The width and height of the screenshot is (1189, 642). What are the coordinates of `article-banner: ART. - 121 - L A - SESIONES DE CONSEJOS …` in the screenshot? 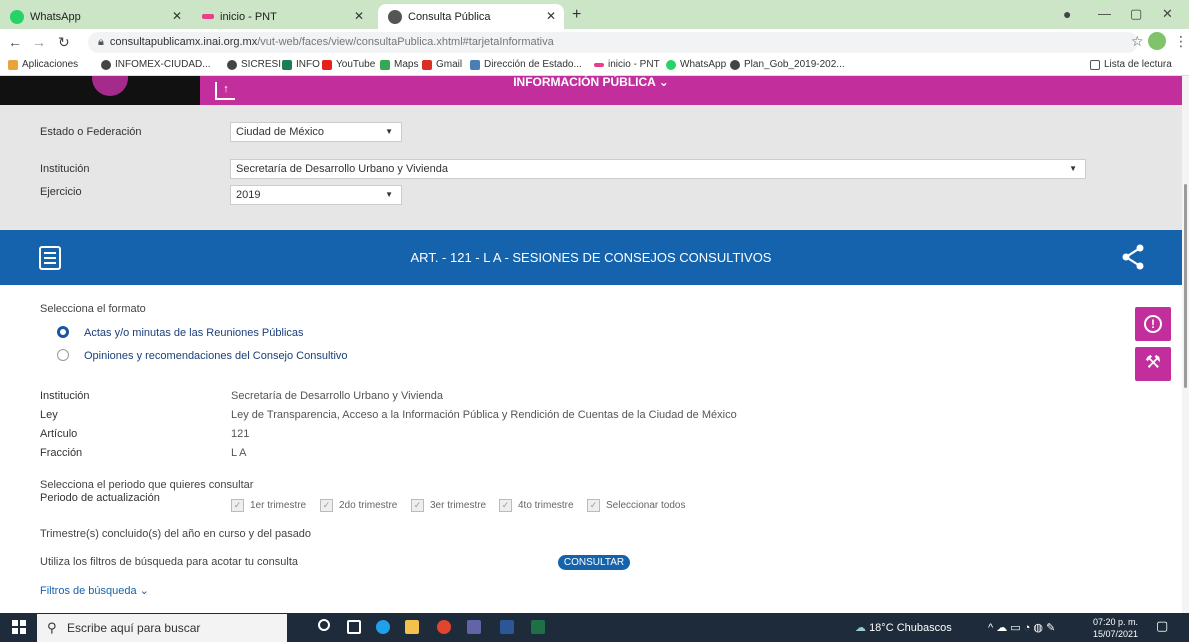 It's located at (591, 257).